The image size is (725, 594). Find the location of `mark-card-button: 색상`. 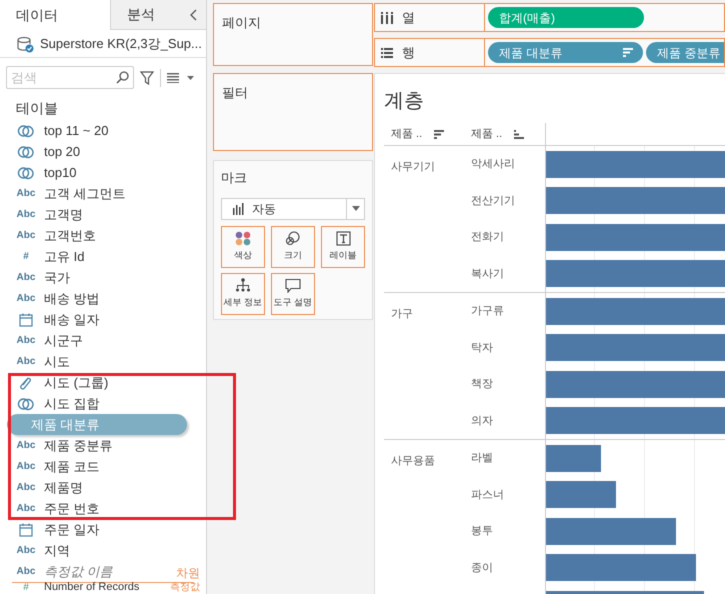

mark-card-button: 색상 is located at coordinates (243, 247).